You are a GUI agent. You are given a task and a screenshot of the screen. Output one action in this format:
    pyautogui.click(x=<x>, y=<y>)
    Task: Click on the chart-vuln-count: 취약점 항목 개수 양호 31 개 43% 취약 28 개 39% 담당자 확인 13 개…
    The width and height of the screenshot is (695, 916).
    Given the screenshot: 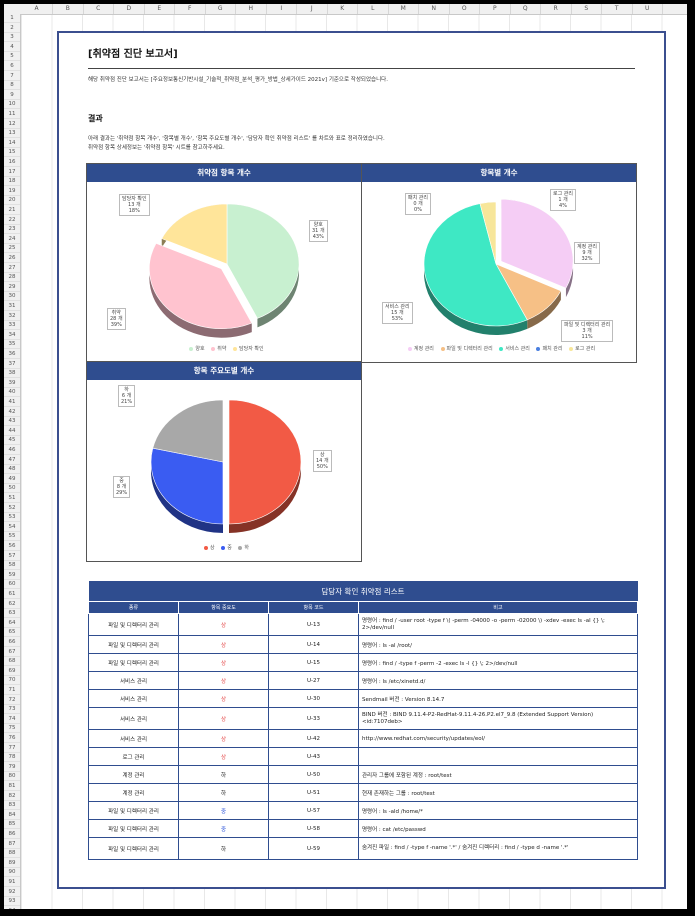 What is the action you would take?
    pyautogui.click(x=224, y=263)
    